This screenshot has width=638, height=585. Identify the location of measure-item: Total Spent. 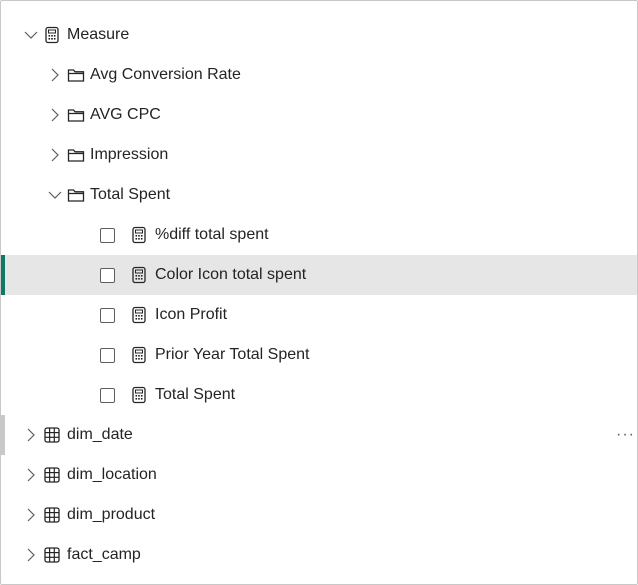
(319, 395).